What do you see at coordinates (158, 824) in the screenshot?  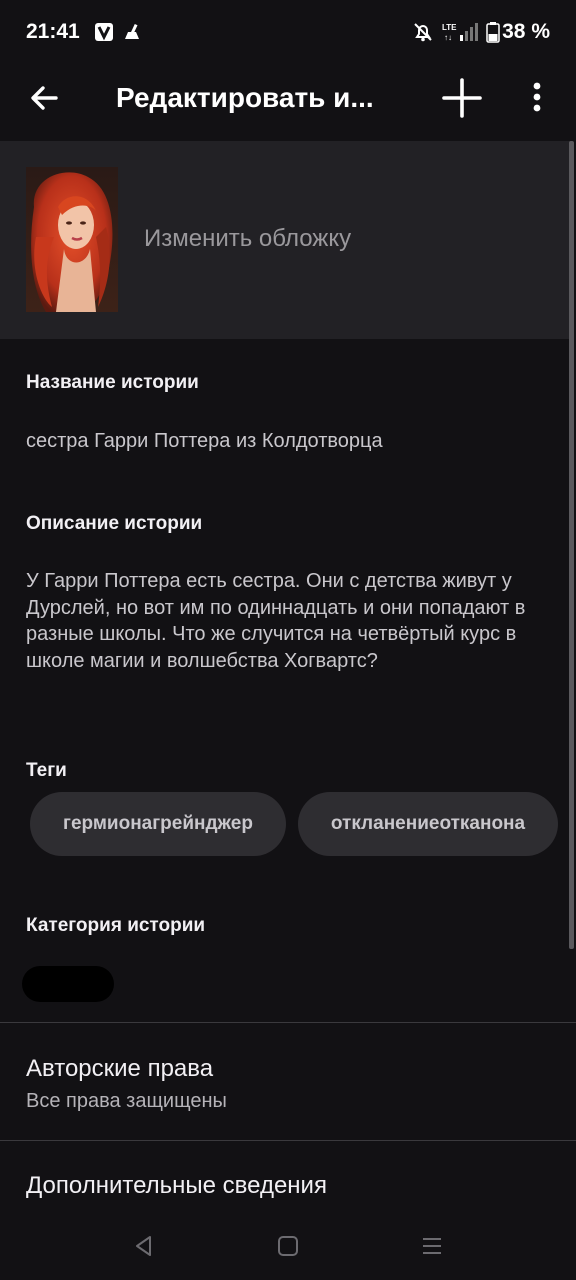 I see `tag-chip: гермионагрейнджер` at bounding box center [158, 824].